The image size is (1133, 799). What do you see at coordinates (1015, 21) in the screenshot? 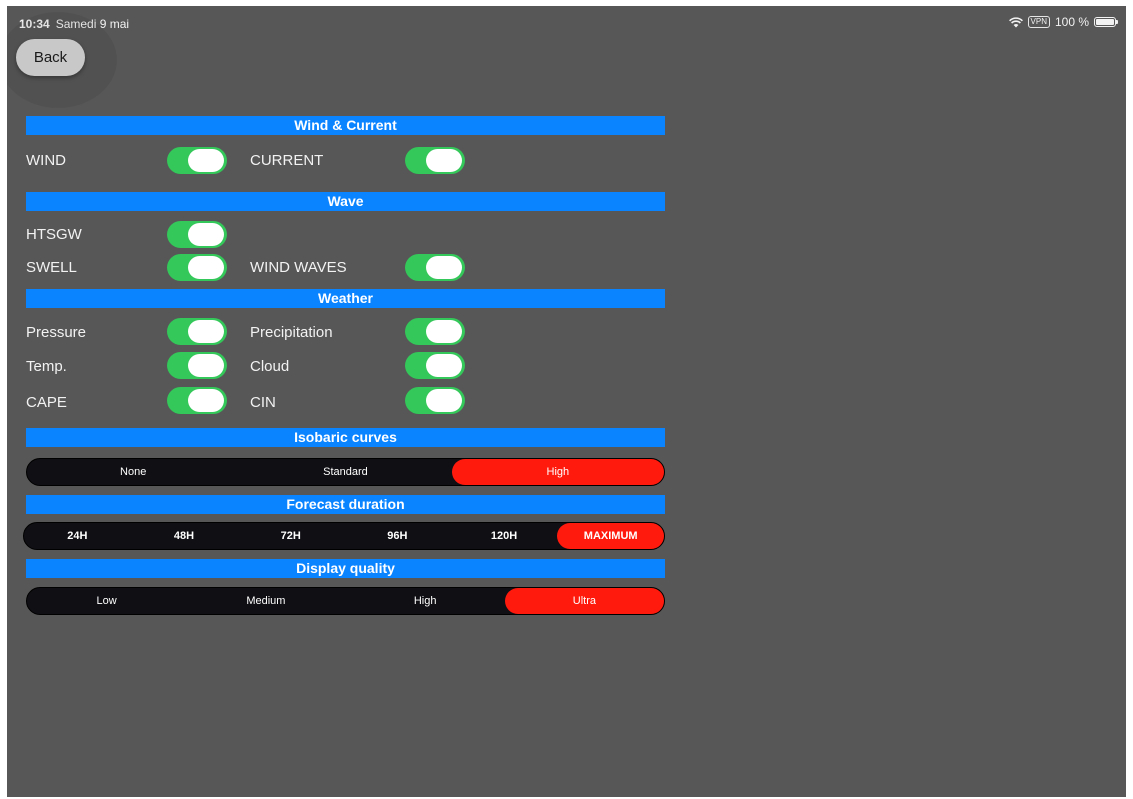
I see `wifi-icon` at bounding box center [1015, 21].